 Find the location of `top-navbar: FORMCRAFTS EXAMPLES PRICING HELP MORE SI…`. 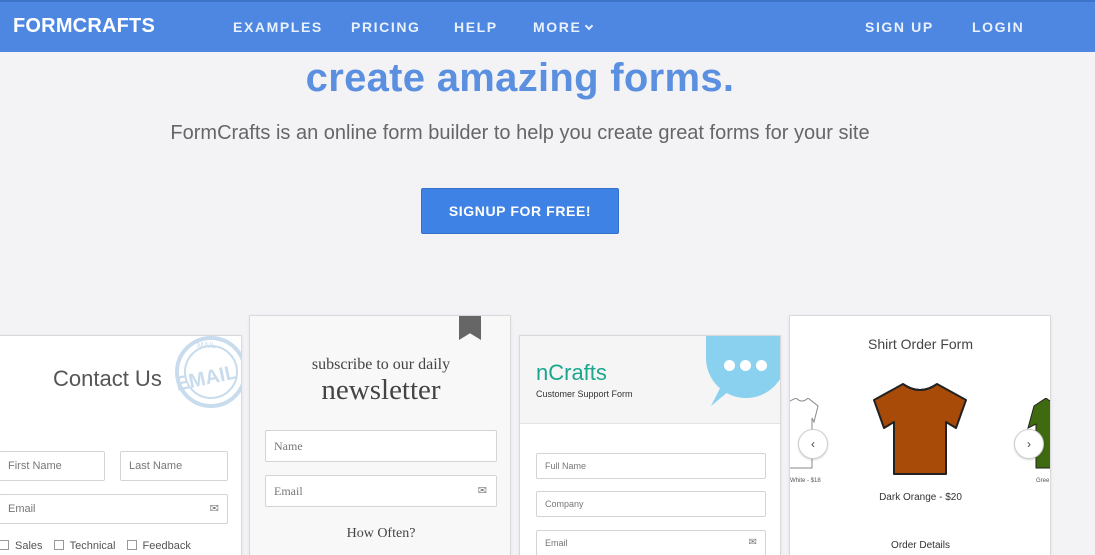

top-navbar: FORMCRAFTS EXAMPLES PRICING HELP MORE SI… is located at coordinates (547, 26).